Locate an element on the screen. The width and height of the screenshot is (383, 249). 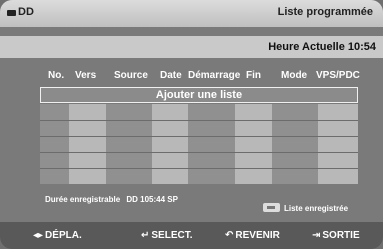
exit-button: ⇥ SORTIE is located at coordinates (336, 235).